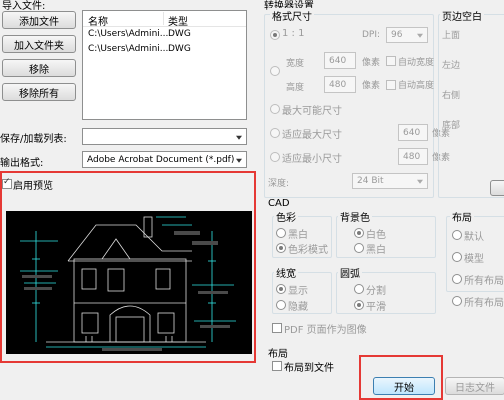  Describe the element at coordinates (413, 132) in the screenshot. I see `fit-max-input: 640` at that location.